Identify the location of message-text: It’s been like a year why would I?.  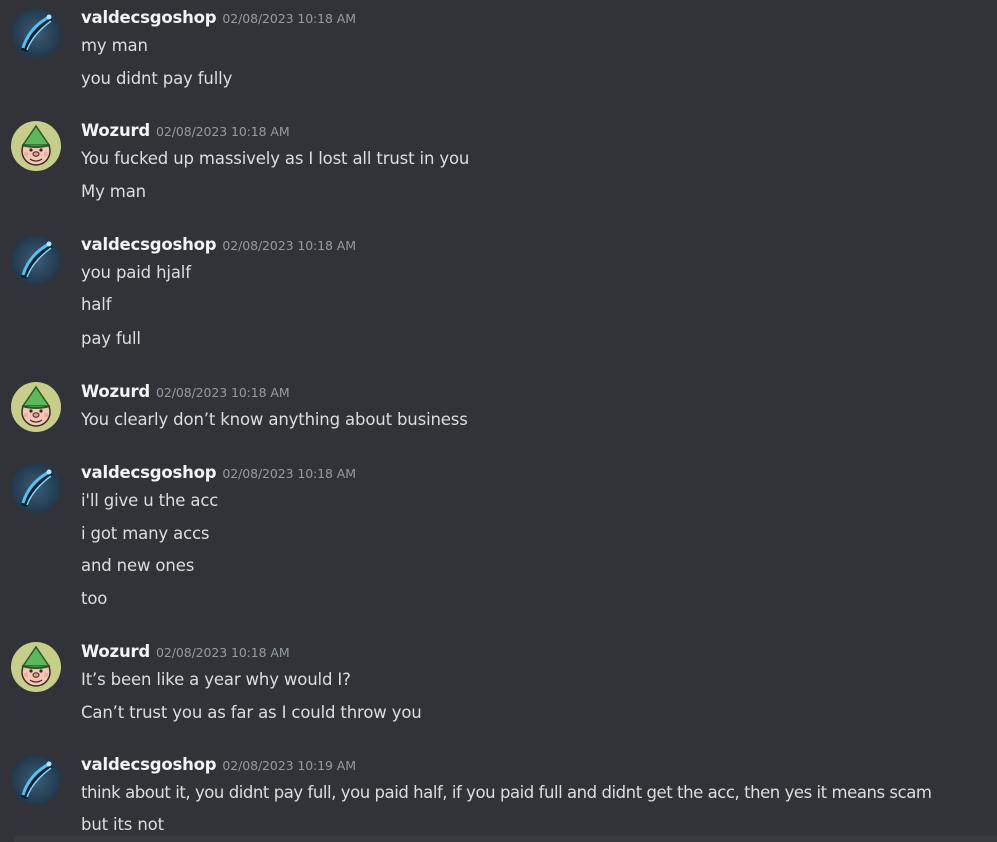
(216, 679).